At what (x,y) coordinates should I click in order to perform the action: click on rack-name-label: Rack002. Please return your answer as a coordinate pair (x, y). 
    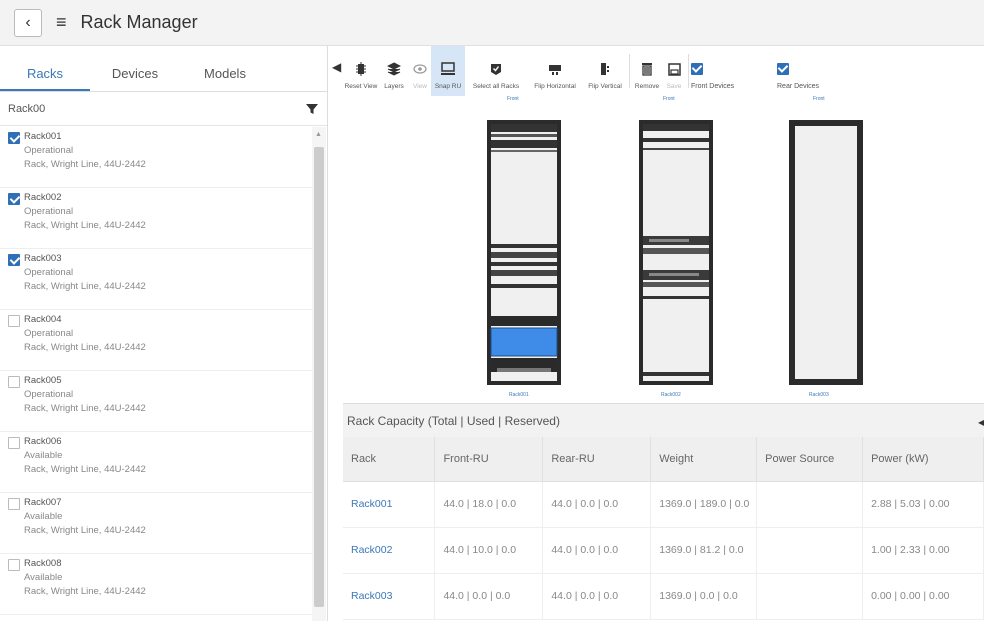
    Looking at the image, I should click on (671, 395).